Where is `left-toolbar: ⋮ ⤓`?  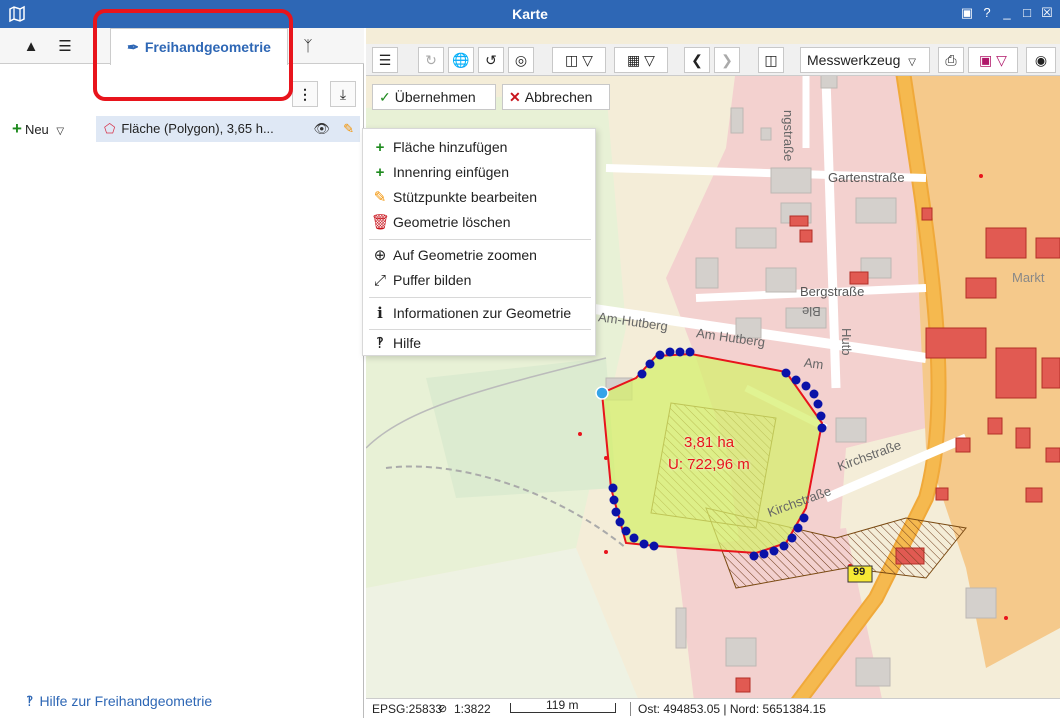
left-toolbar: ⋮ ⤓ is located at coordinates (182, 93).